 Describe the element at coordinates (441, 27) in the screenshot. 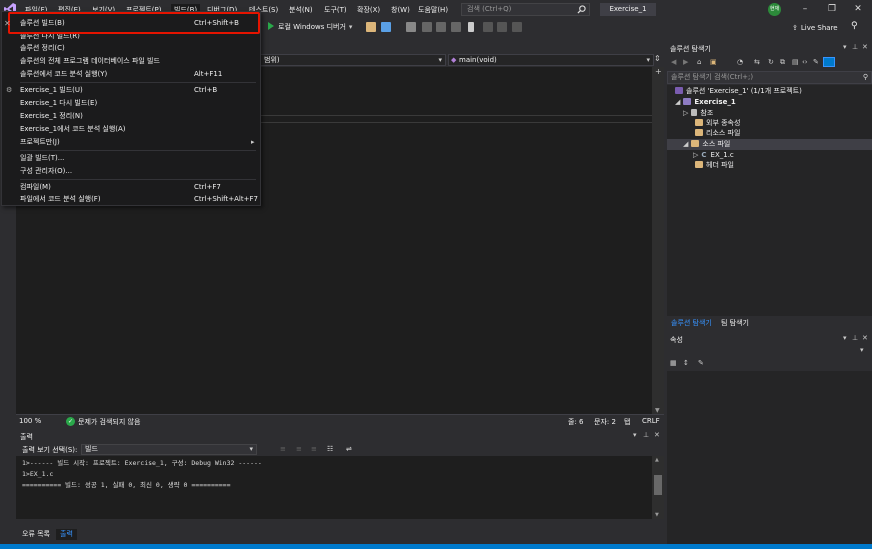

I see `comment-icon` at that location.